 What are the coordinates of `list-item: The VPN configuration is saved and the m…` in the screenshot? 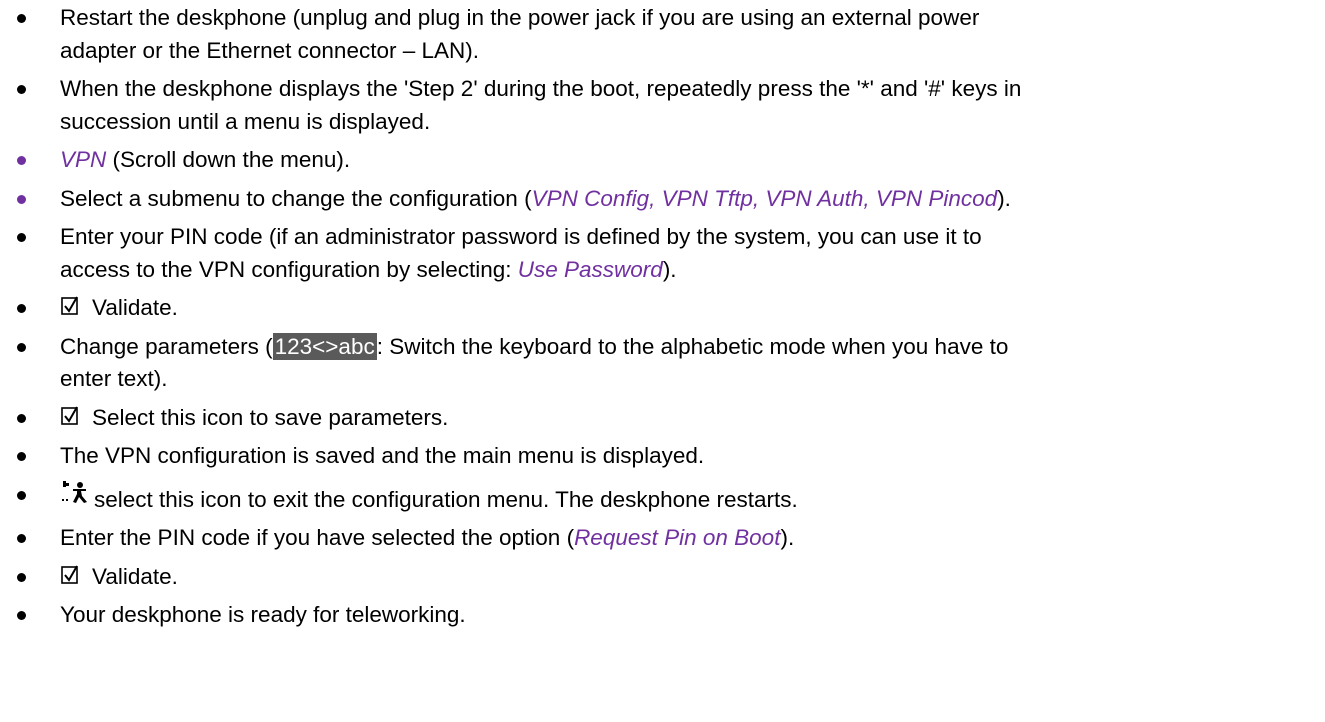 It's located at (662, 456).